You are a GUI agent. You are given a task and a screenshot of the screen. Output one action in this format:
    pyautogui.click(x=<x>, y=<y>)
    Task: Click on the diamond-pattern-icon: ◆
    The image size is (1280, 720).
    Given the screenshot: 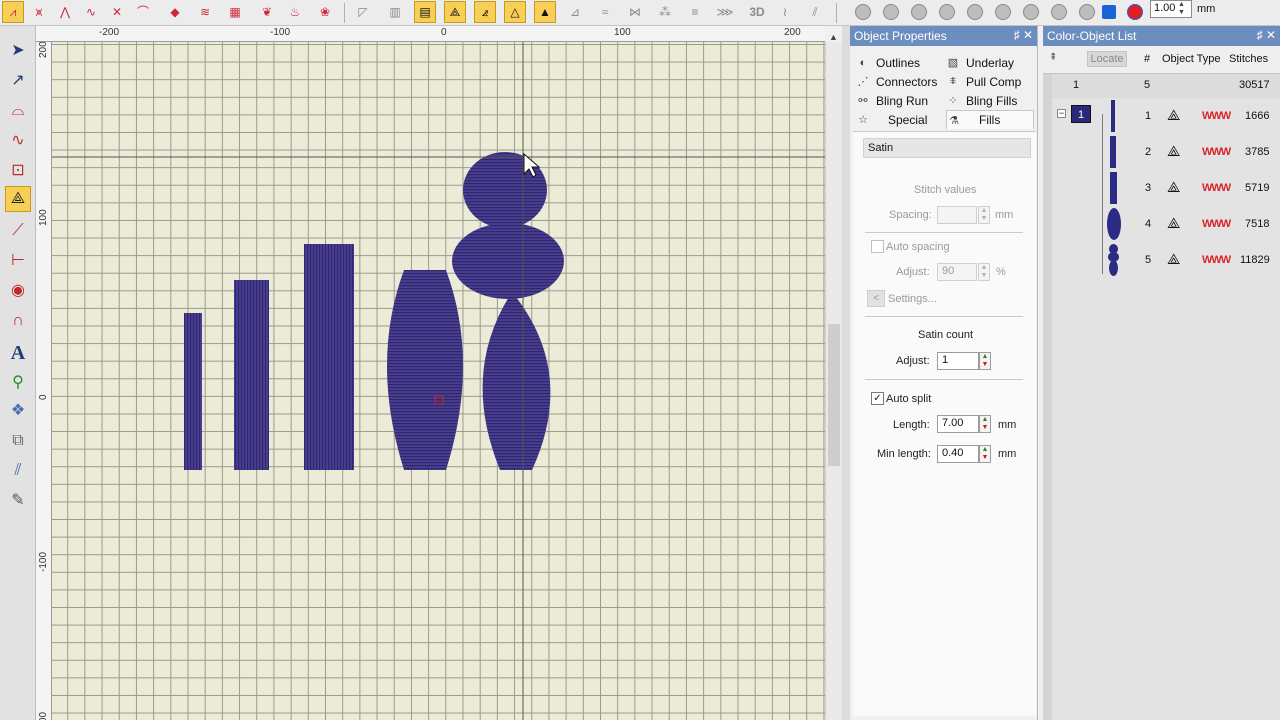 What is the action you would take?
    pyautogui.click(x=175, y=12)
    